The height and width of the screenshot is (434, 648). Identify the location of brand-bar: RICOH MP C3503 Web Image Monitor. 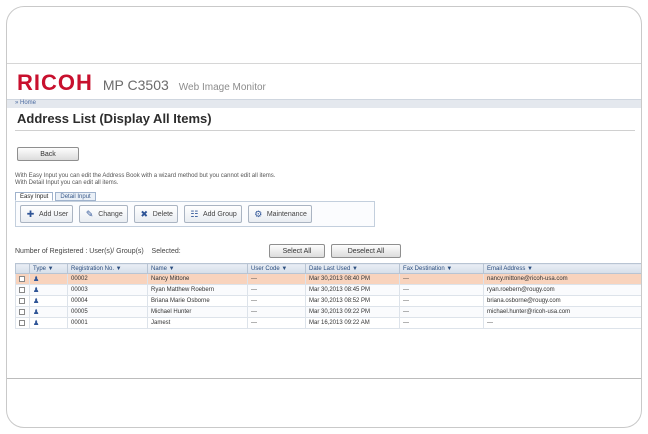
(141, 83).